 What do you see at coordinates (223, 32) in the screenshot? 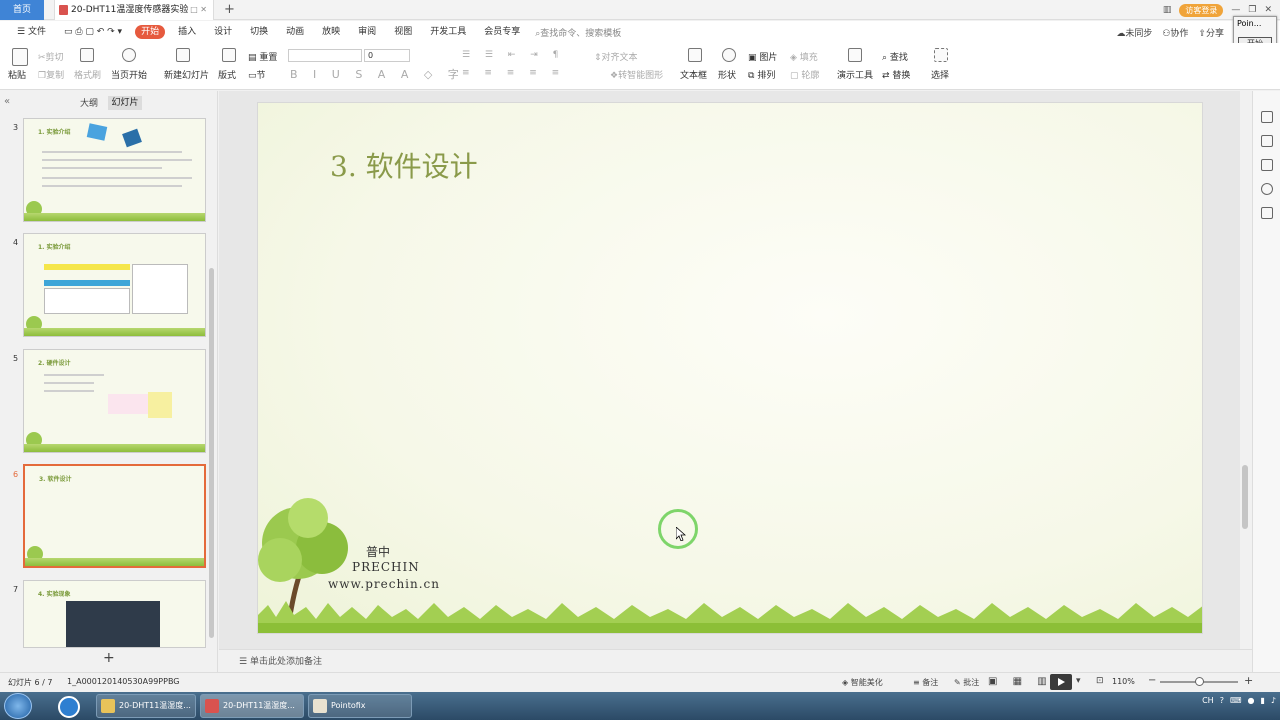
I see `menu-design: 设计` at bounding box center [223, 32].